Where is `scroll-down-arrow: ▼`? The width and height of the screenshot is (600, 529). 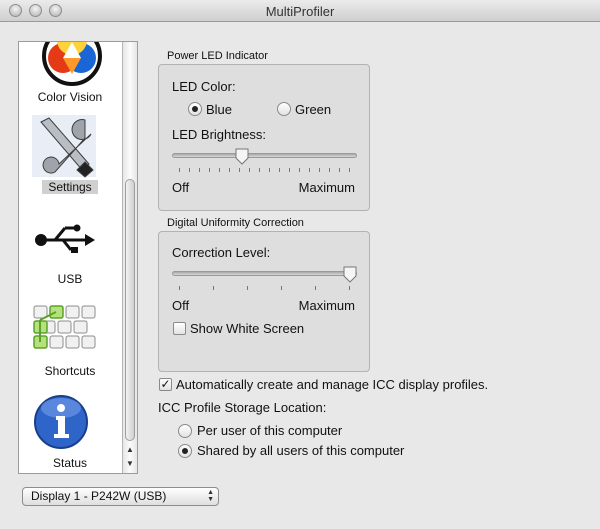
scroll-down-arrow: ▼ is located at coordinates (130, 464).